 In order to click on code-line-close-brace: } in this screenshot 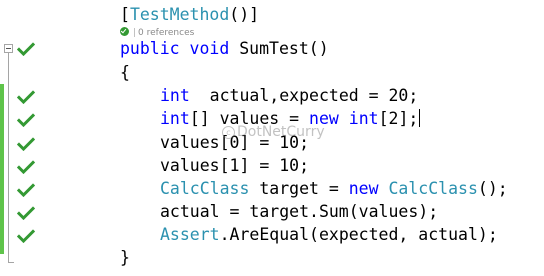, I will do `click(125, 258)`.